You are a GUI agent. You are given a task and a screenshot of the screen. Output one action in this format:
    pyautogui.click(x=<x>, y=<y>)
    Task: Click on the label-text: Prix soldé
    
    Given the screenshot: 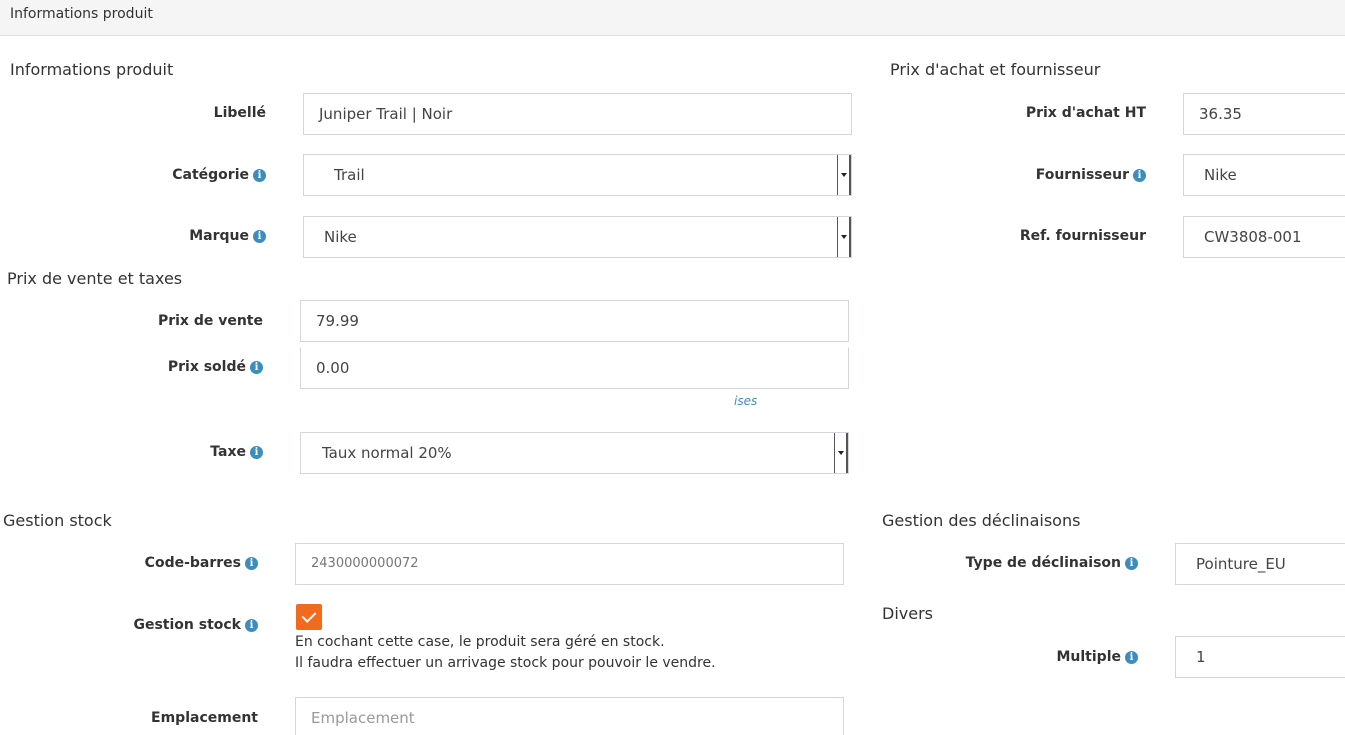 What is the action you would take?
    pyautogui.click(x=206, y=367)
    